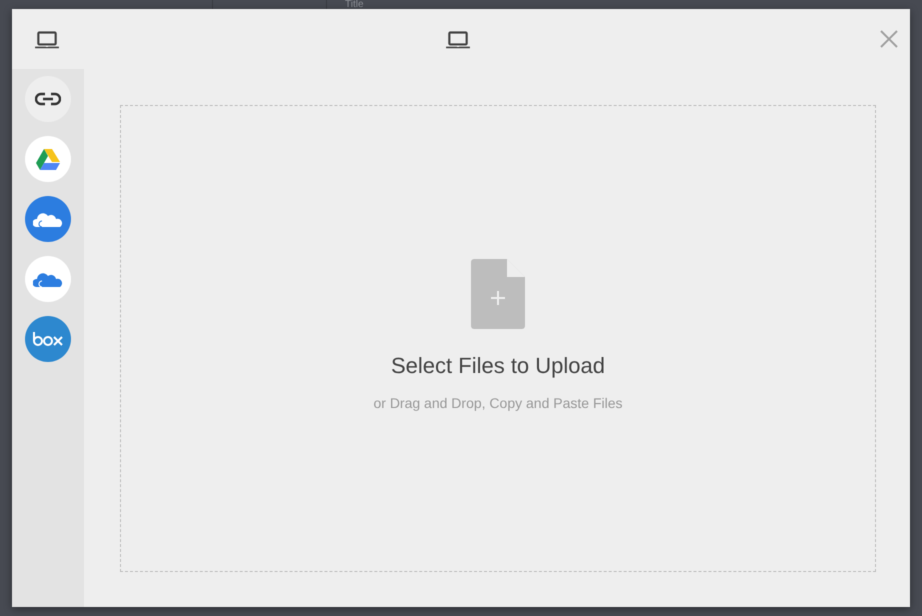  Describe the element at coordinates (354, 5) in the screenshot. I see `column-heading: Title` at that location.